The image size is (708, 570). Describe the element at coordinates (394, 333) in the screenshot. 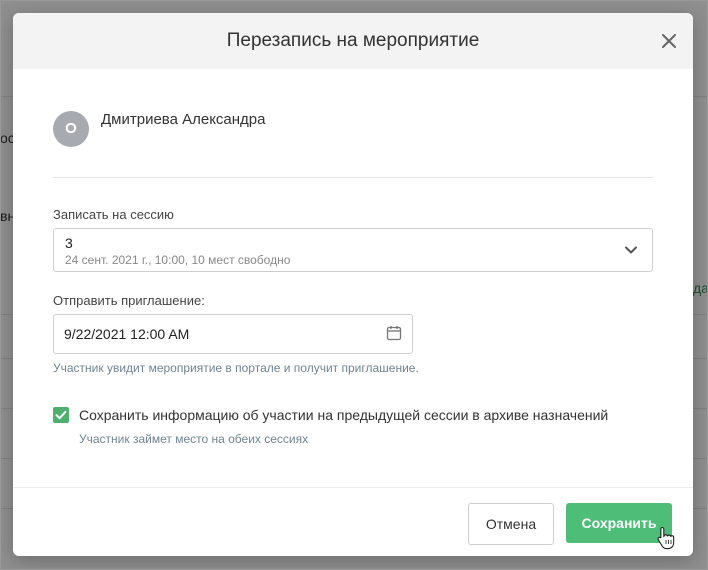

I see `calendar-icon` at that location.